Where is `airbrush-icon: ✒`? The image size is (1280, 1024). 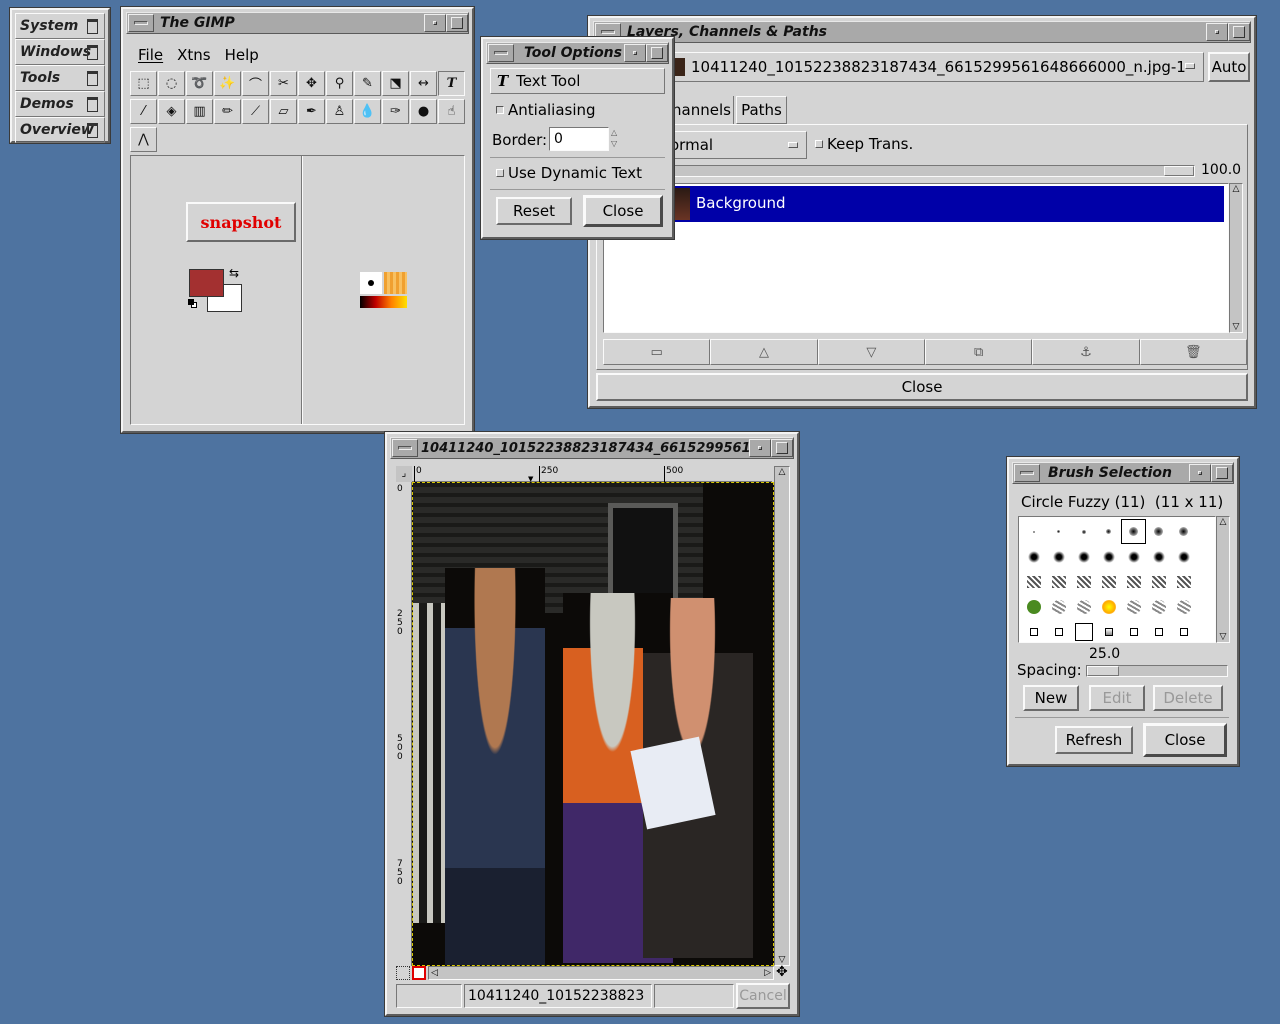
airbrush-icon: ✒ is located at coordinates (311, 111).